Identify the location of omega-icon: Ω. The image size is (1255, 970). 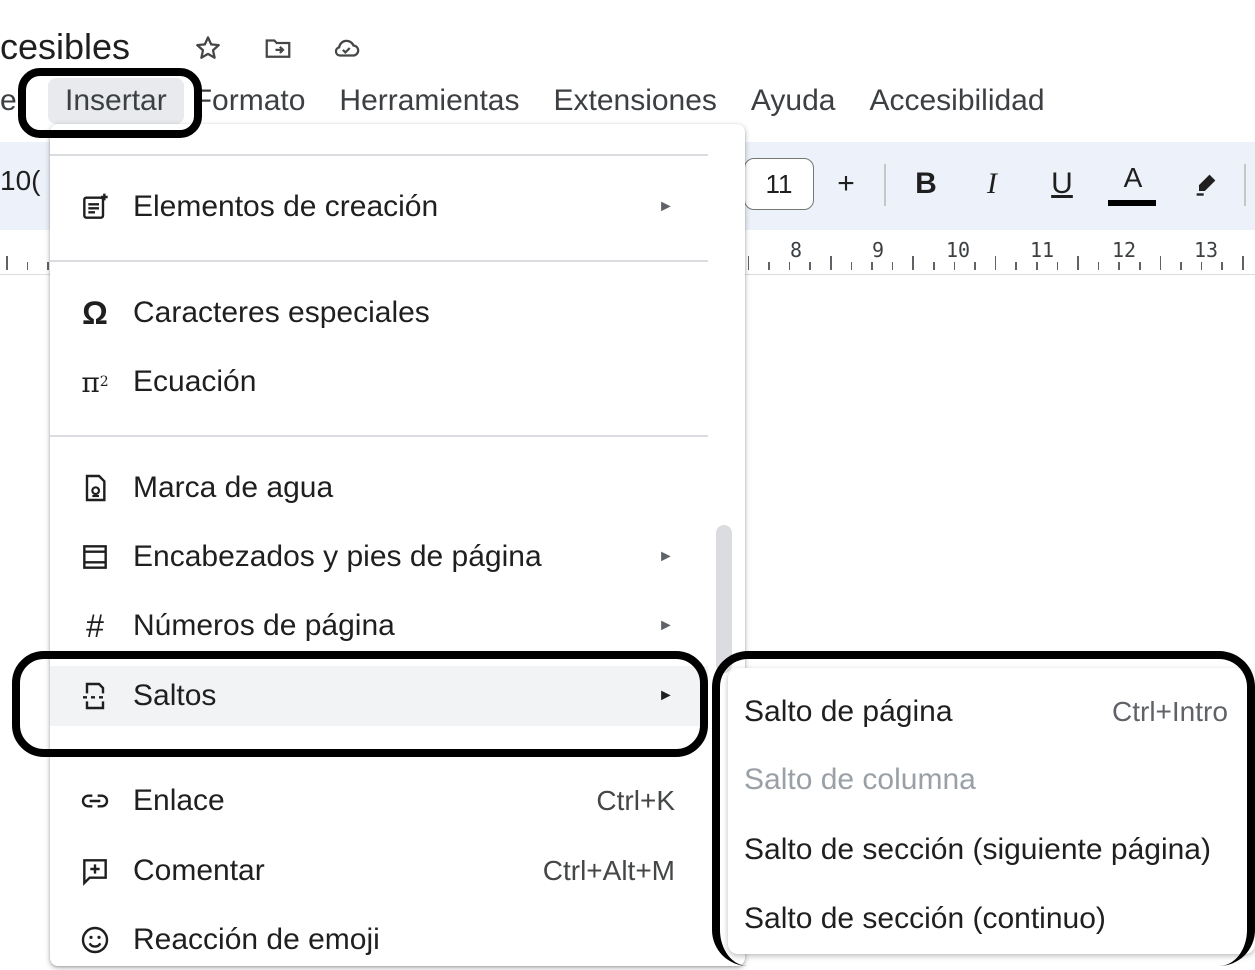
(95, 312).